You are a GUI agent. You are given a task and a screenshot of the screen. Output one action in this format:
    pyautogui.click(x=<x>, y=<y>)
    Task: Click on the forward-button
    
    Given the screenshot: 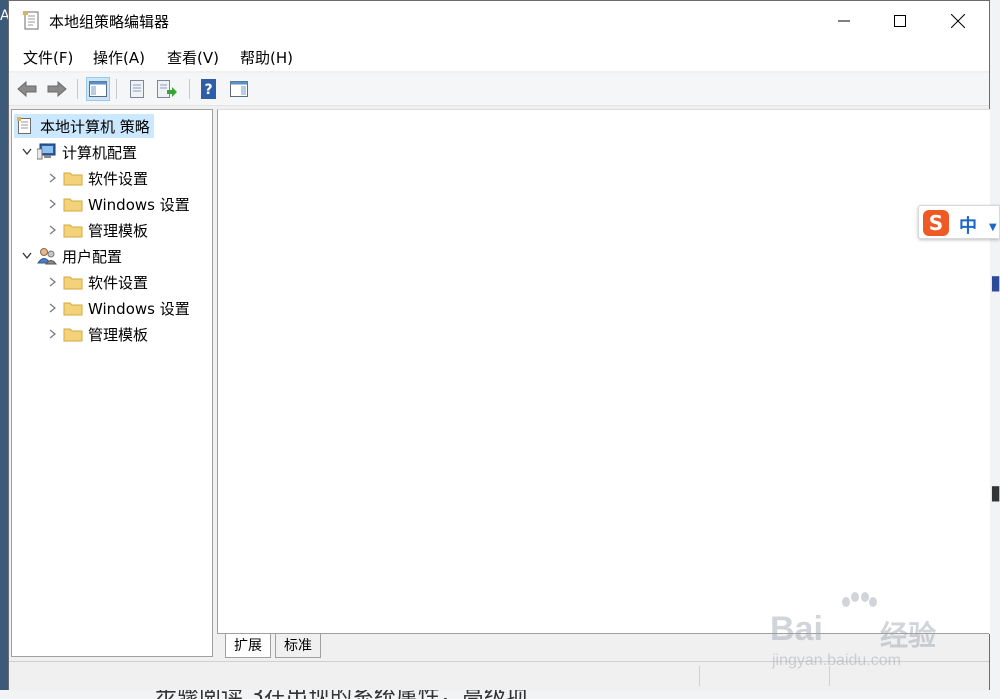 What is the action you would take?
    pyautogui.click(x=57, y=89)
    